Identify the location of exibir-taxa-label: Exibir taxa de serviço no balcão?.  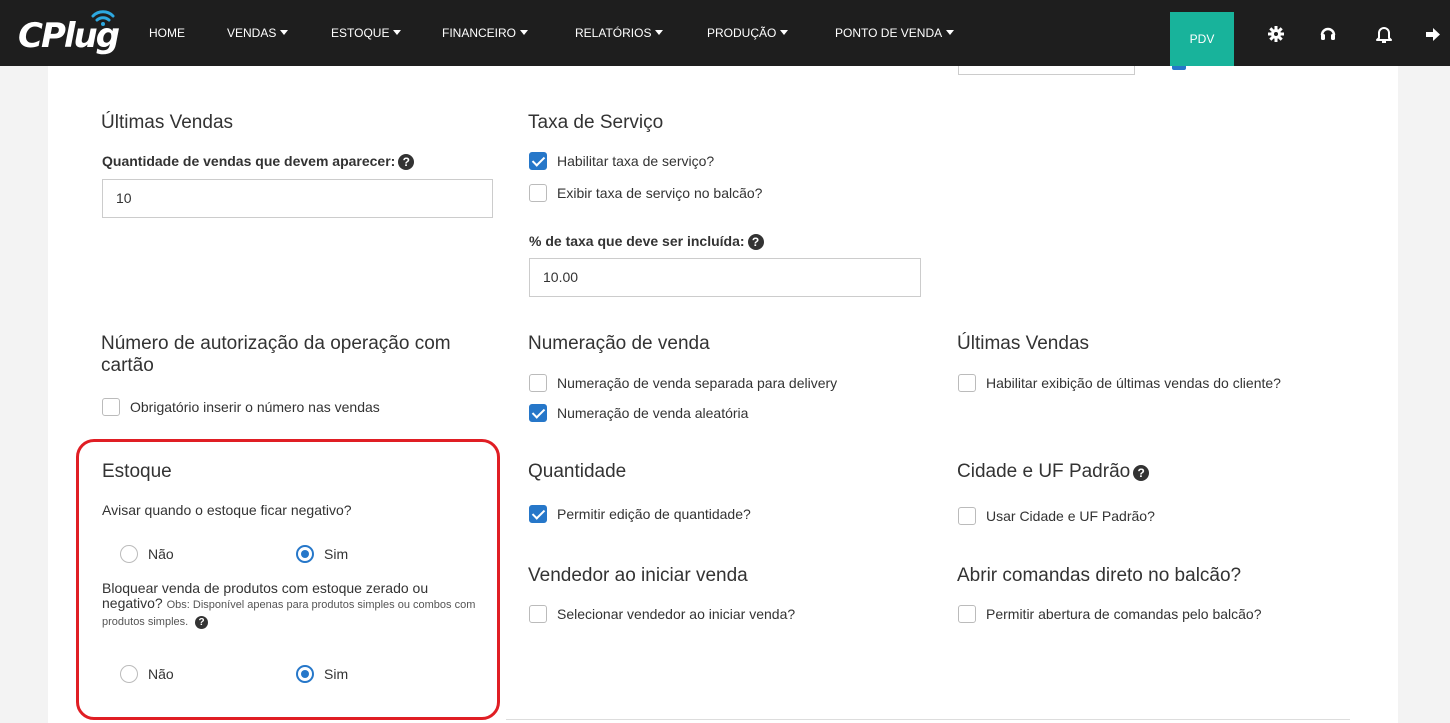
(660, 193).